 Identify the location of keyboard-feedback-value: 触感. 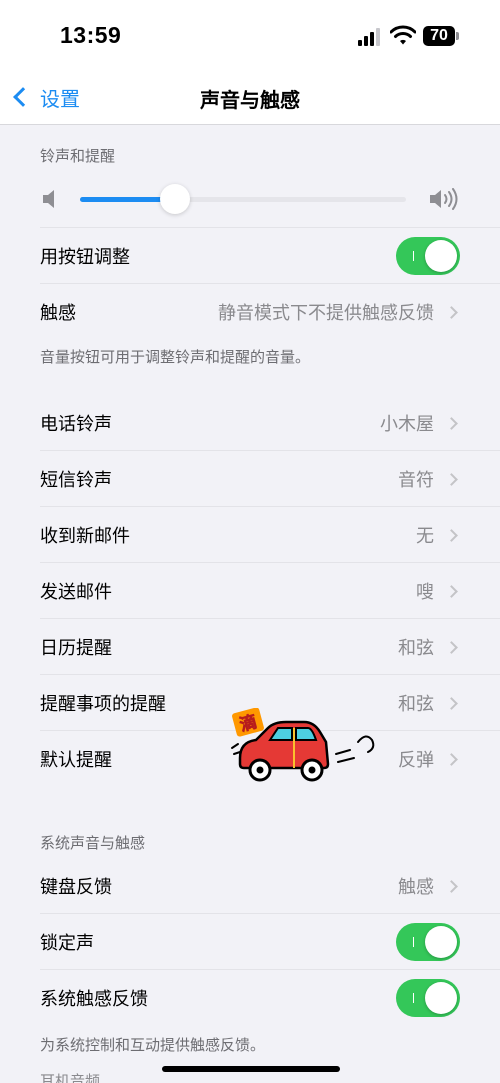
(416, 887).